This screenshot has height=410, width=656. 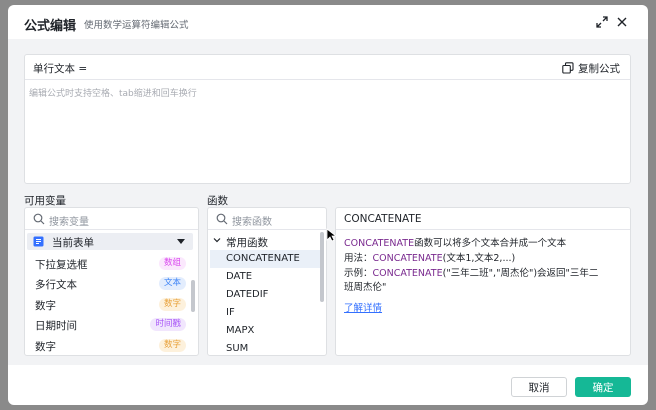 What do you see at coordinates (45, 201) in the screenshot?
I see `variables-section-label: 可用变量` at bounding box center [45, 201].